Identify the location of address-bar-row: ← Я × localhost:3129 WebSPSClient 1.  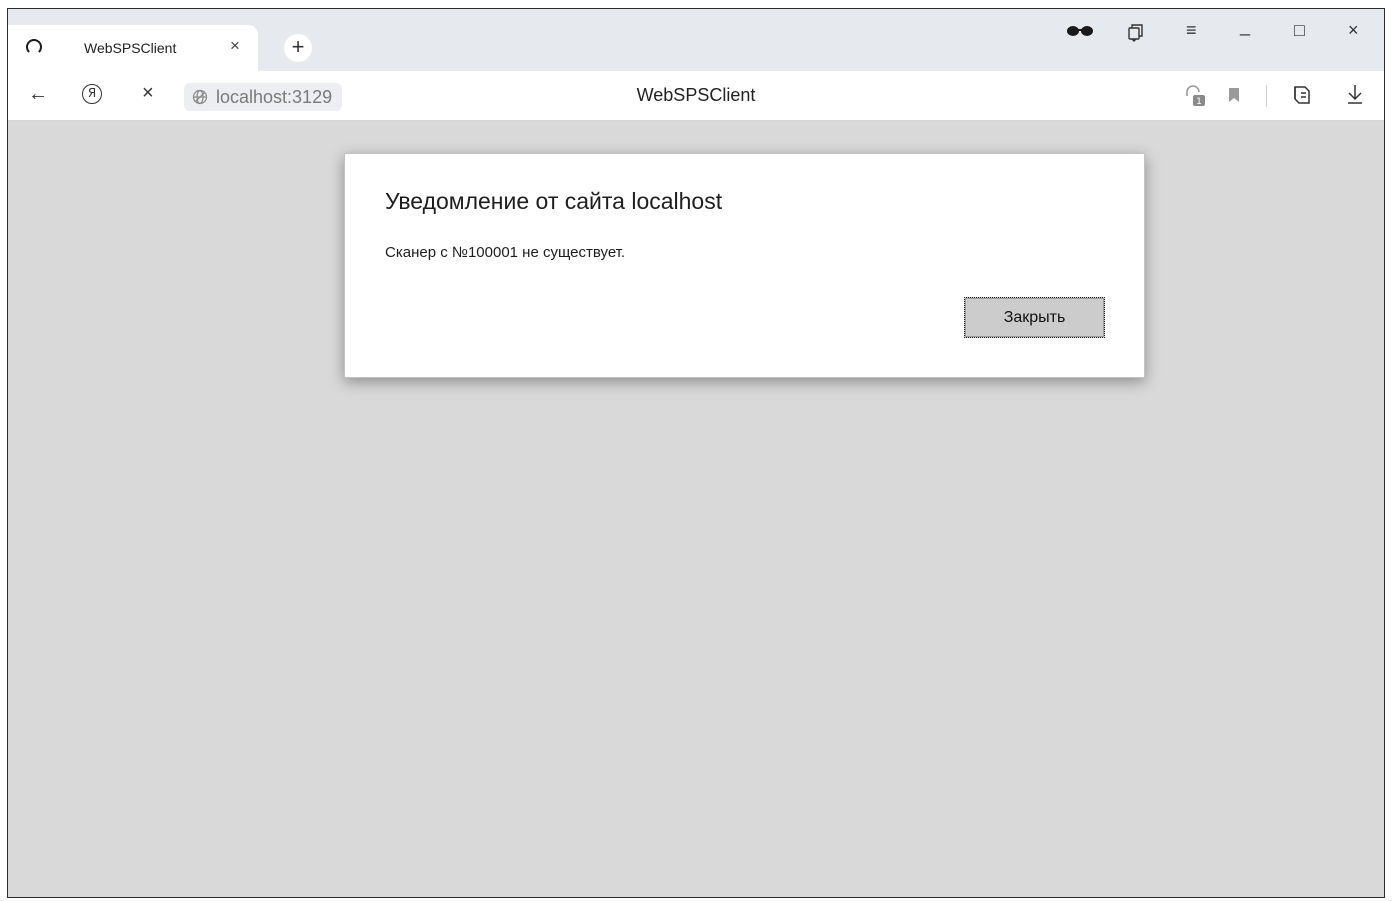
(696, 96).